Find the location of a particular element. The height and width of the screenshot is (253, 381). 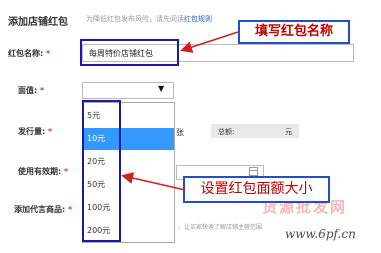

validity-label-text: 使用有效期: is located at coordinates (40, 171).